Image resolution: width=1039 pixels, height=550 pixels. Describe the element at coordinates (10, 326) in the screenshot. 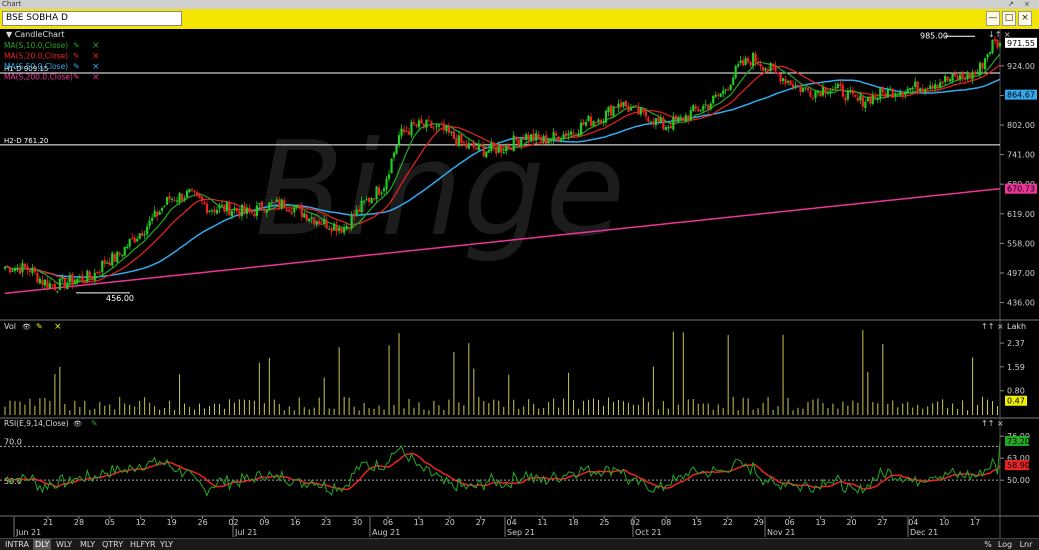

I see `volume-panel-header: Vol` at that location.